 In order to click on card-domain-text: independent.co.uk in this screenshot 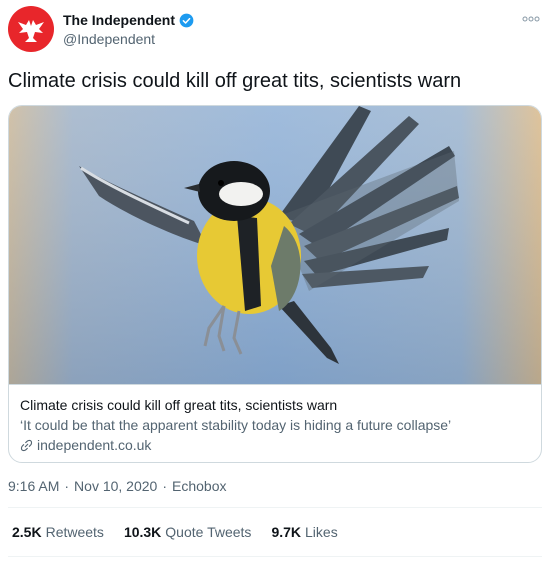, I will do `click(94, 445)`.